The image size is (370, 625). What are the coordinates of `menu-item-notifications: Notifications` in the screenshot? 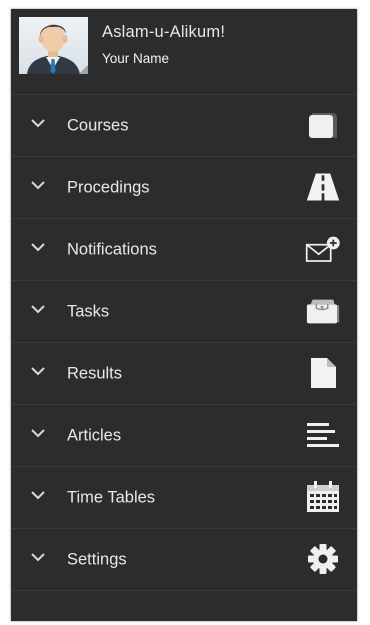 It's located at (184, 249).